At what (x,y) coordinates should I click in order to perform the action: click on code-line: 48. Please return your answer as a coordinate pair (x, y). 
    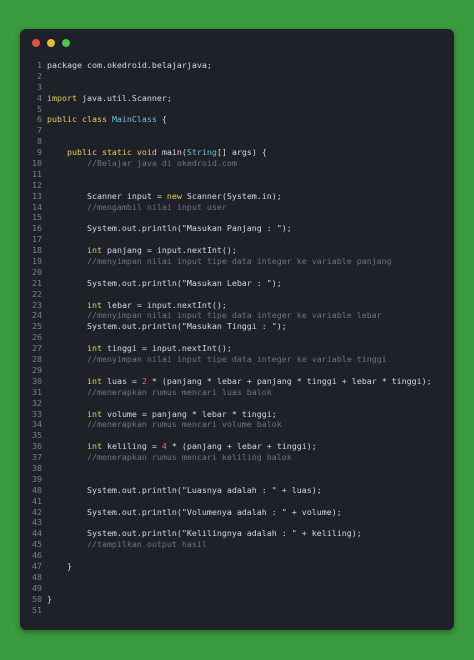
    Looking at the image, I should click on (237, 577).